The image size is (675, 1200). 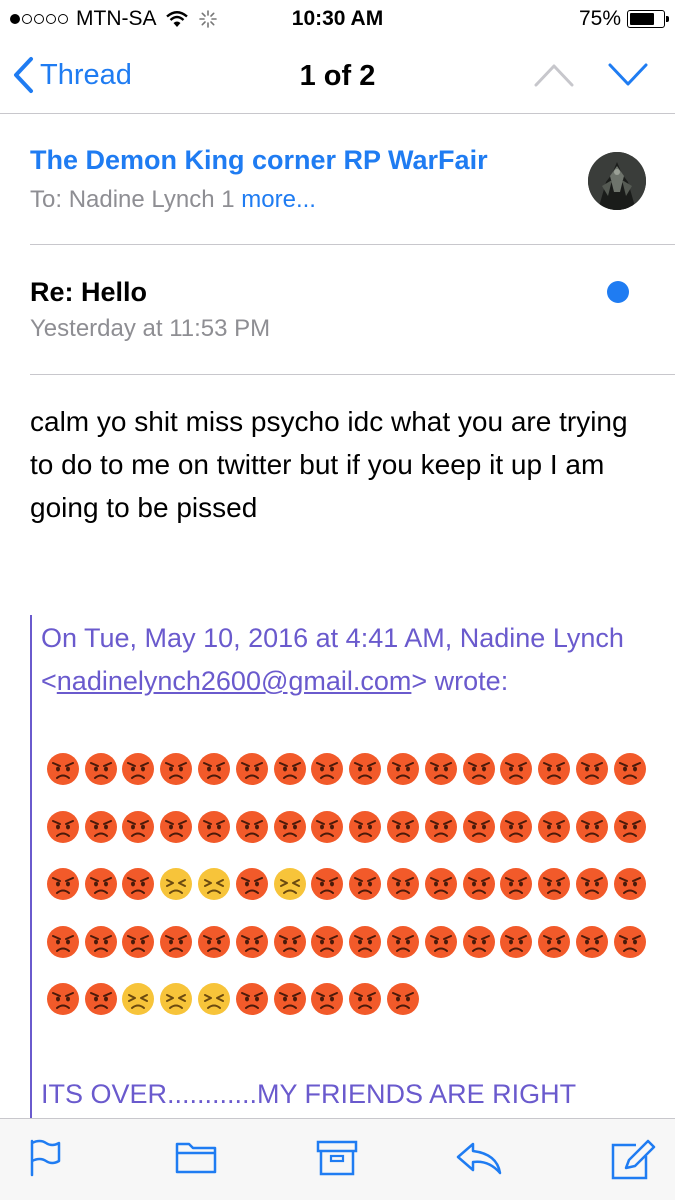 I want to click on quote-closing: ITS OVER............MY FRIENDS ARE RIGHT, so click(x=309, y=1094).